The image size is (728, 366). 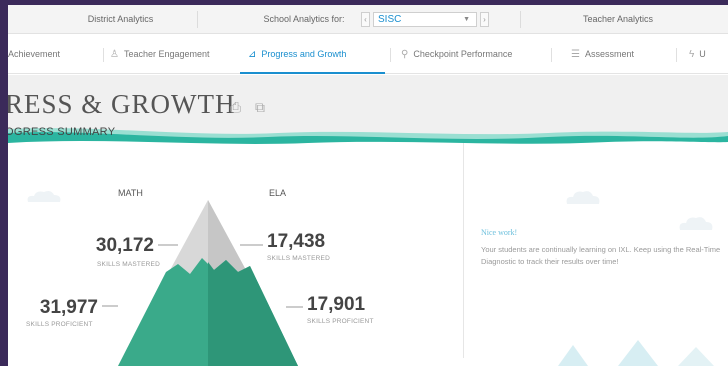 I want to click on ela-proficient-value: 17,901, so click(x=336, y=304).